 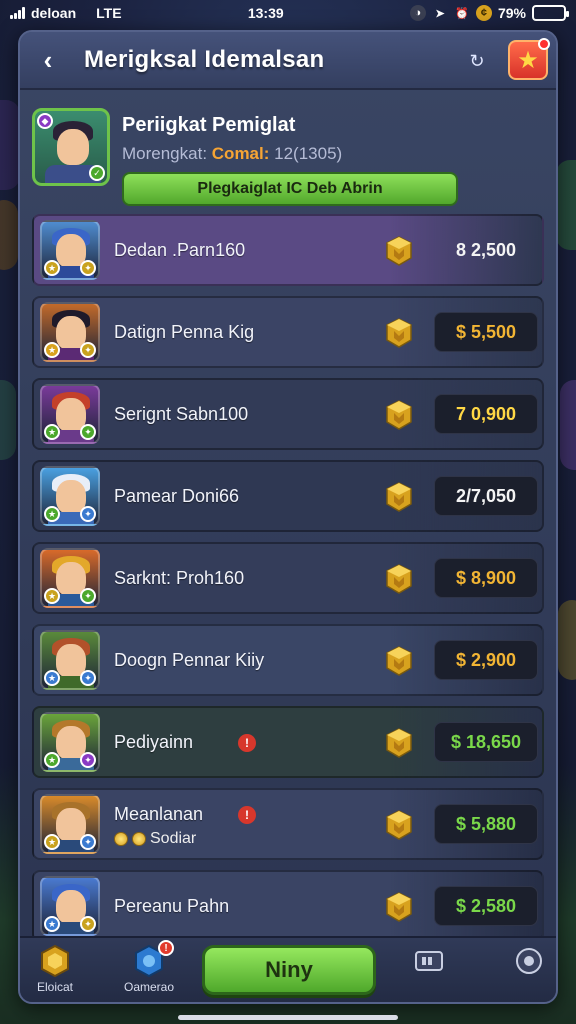 What do you see at coordinates (483, 13) in the screenshot?
I see `coin-status-icon: ¢` at bounding box center [483, 13].